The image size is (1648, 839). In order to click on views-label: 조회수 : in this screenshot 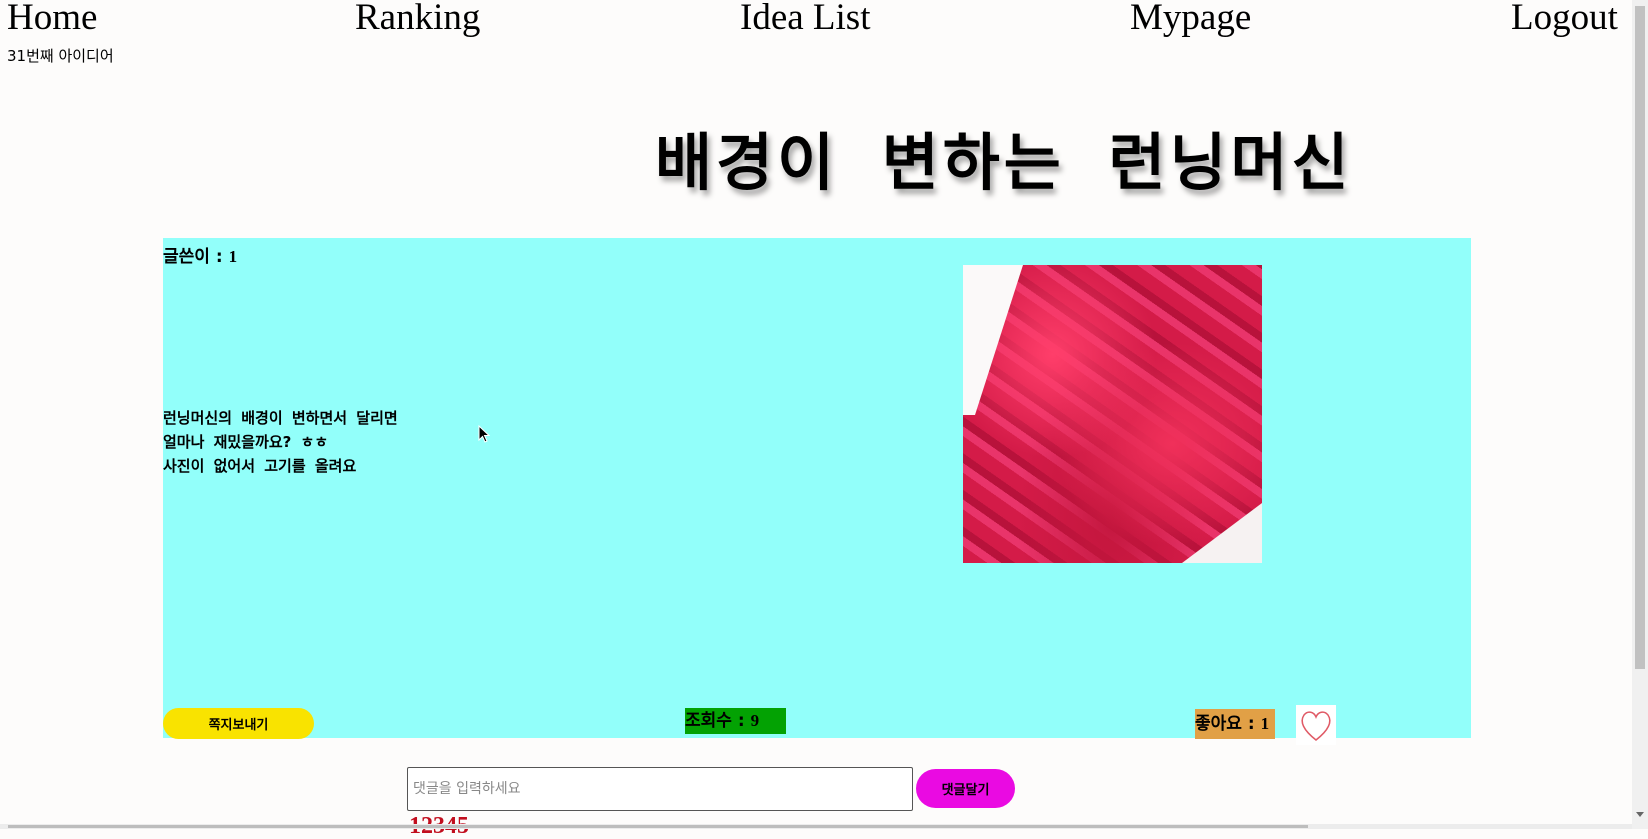, I will do `click(718, 721)`.